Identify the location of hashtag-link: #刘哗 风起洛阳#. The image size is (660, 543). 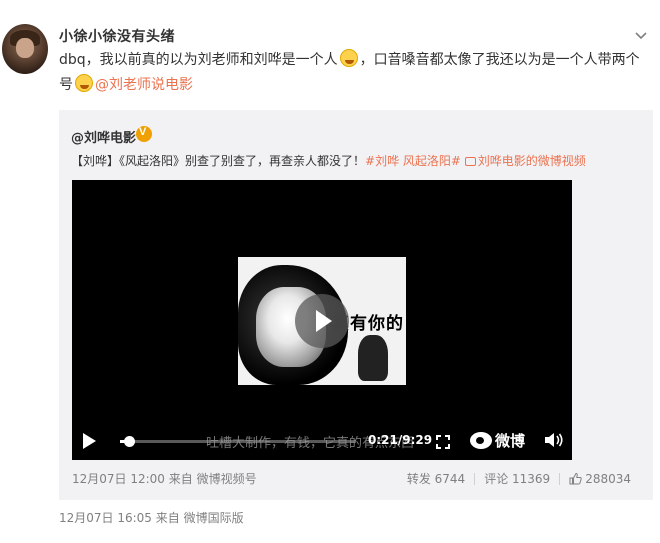
(413, 161).